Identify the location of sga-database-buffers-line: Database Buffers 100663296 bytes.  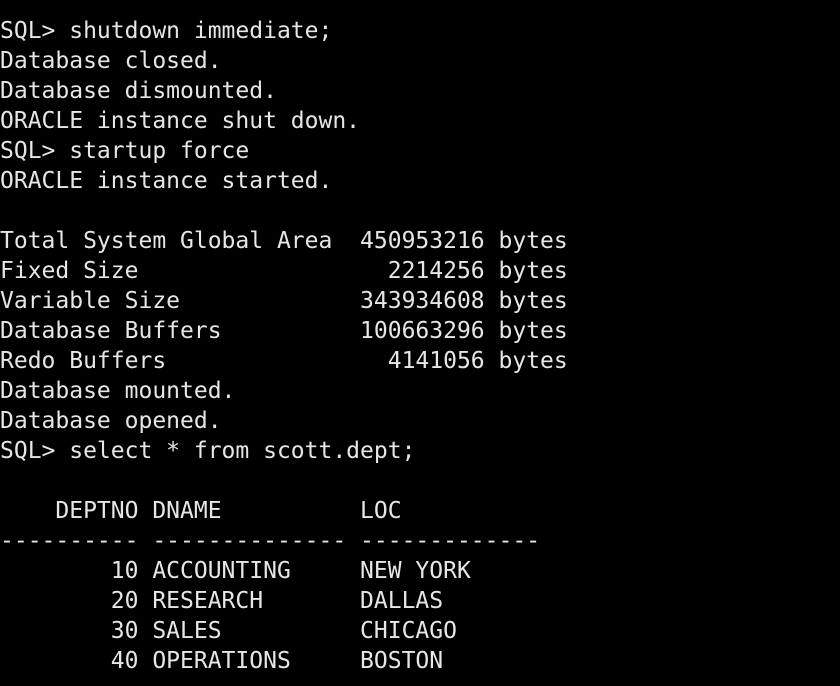
(284, 331).